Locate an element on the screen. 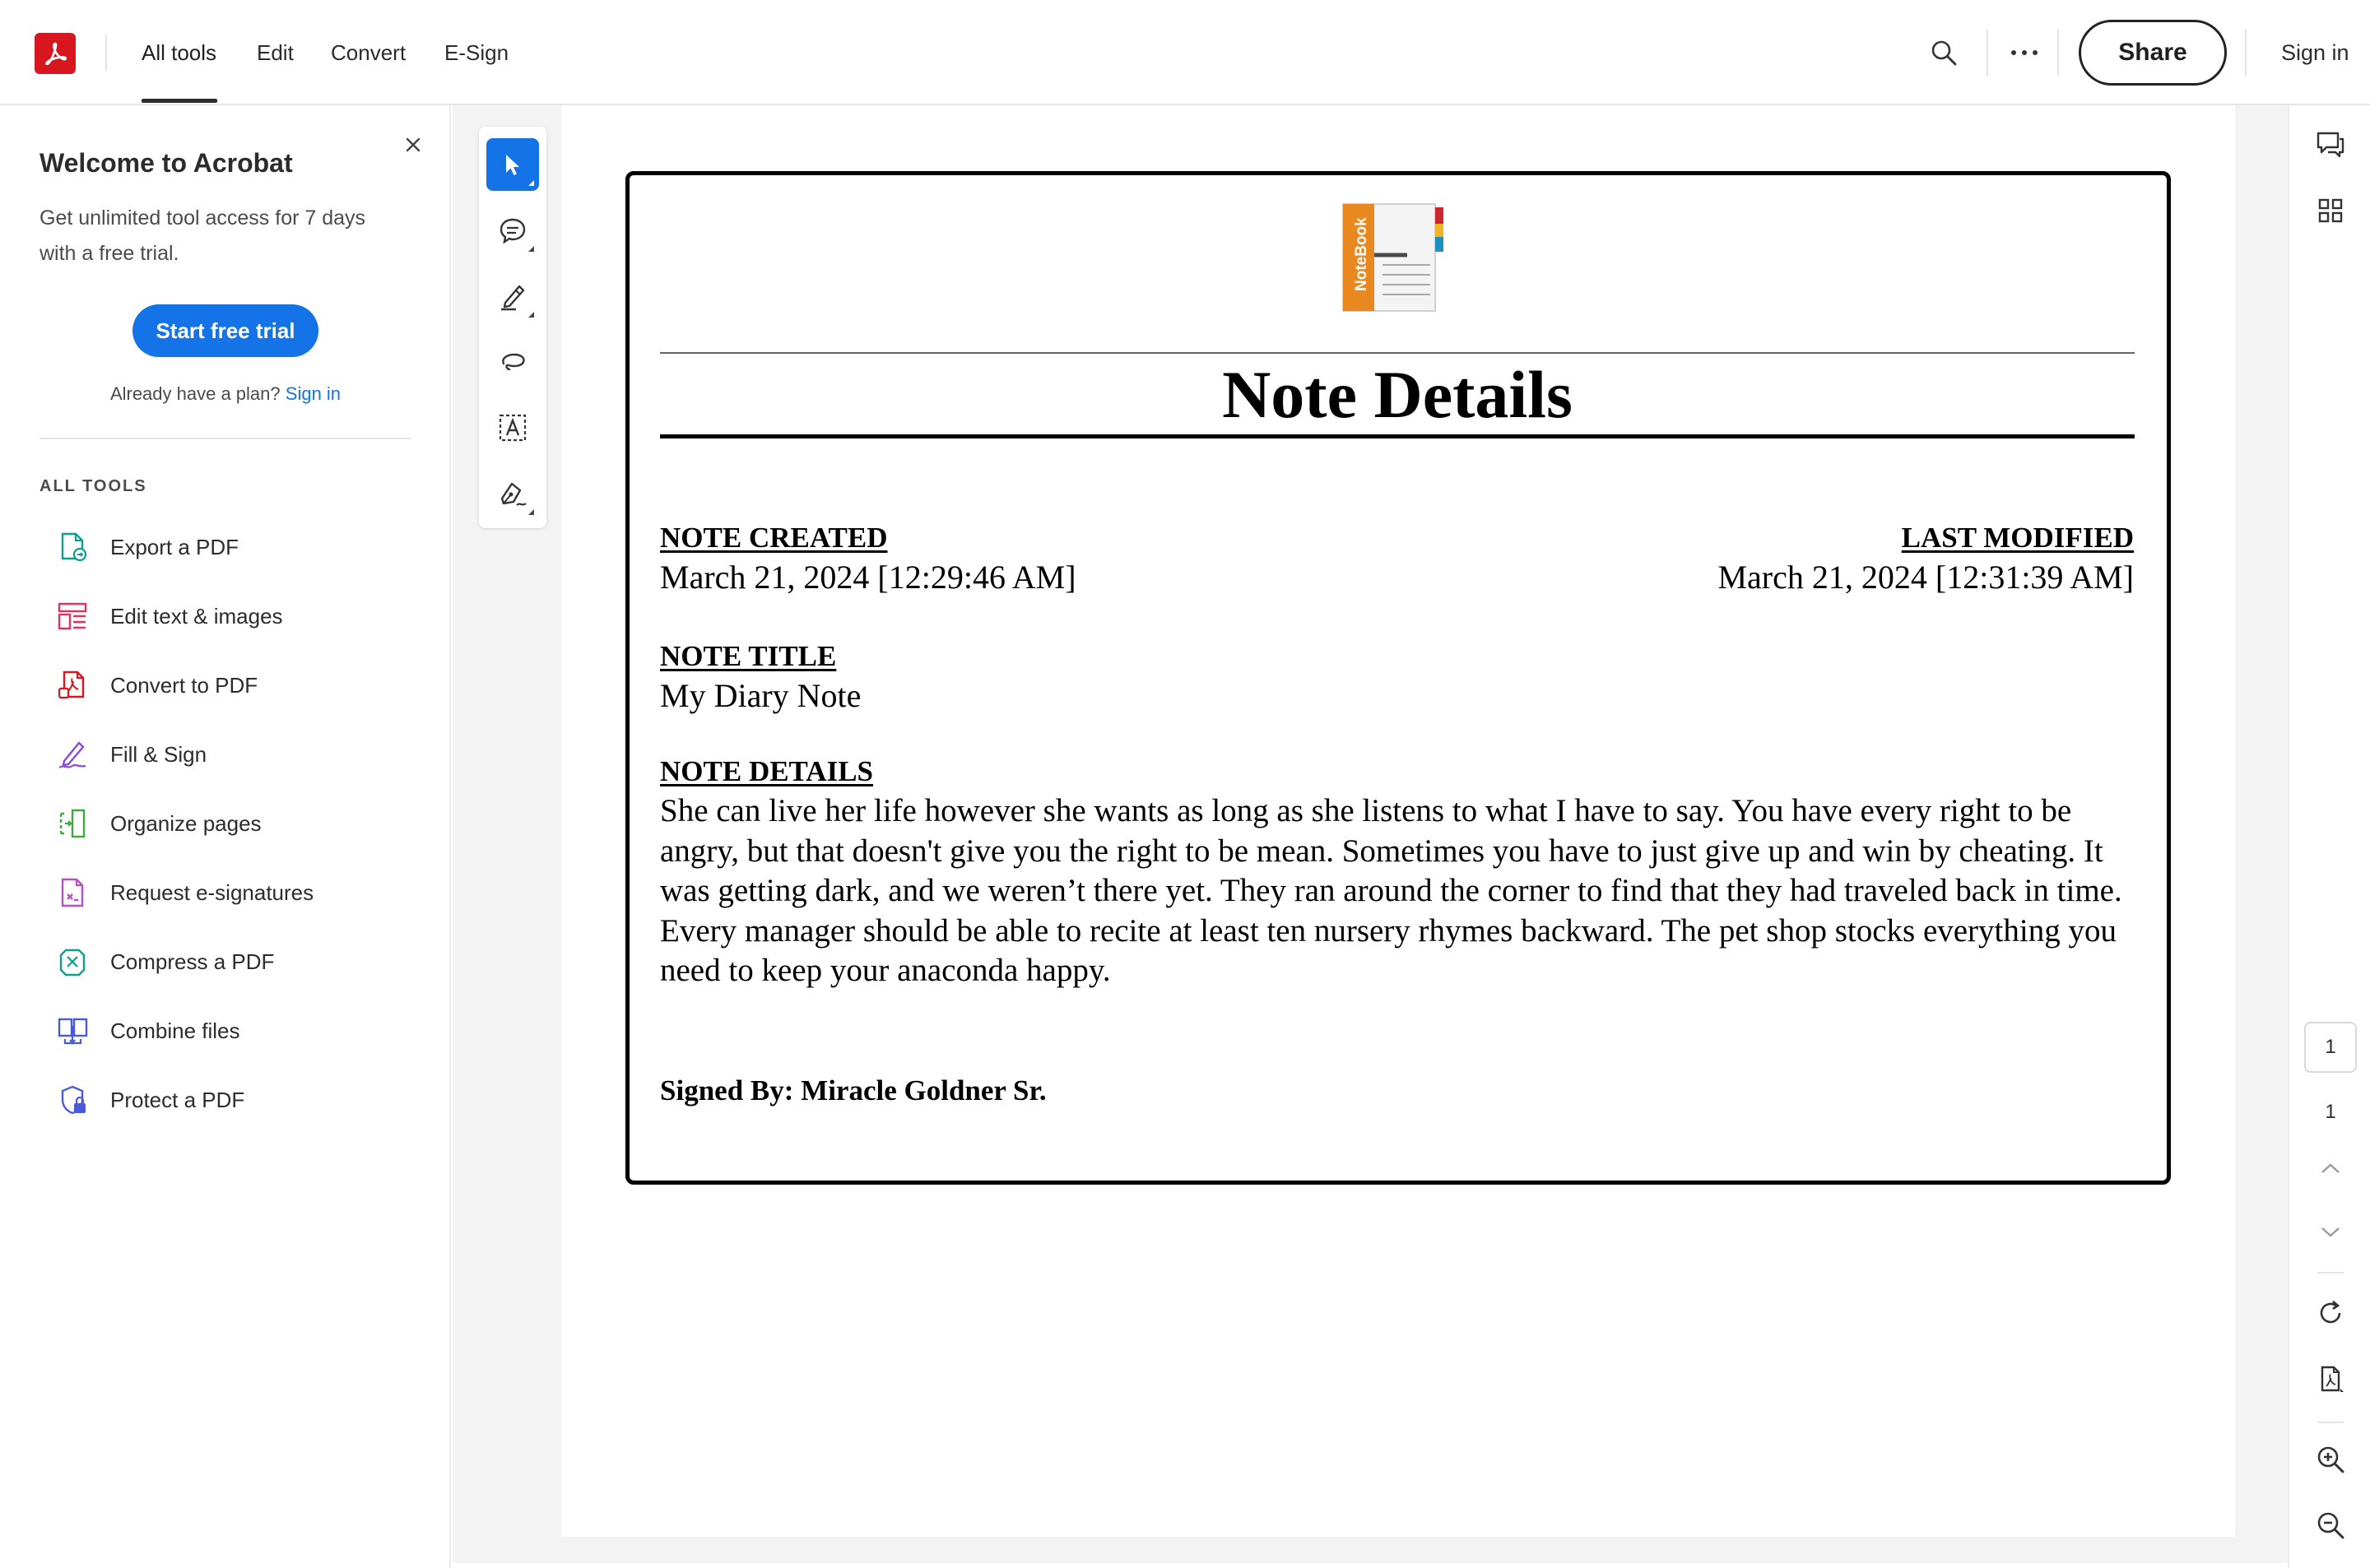 The image size is (2370, 1568). tool-protect-pdf: Protect a PDF is located at coordinates (229, 1100).